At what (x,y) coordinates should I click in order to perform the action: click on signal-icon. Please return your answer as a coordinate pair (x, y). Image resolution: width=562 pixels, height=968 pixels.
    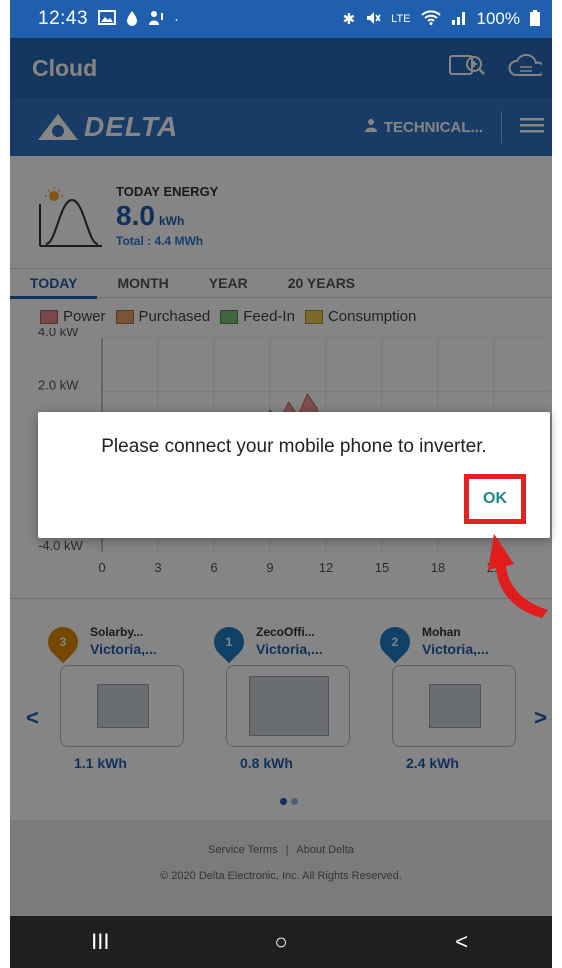
    Looking at the image, I should click on (459, 19).